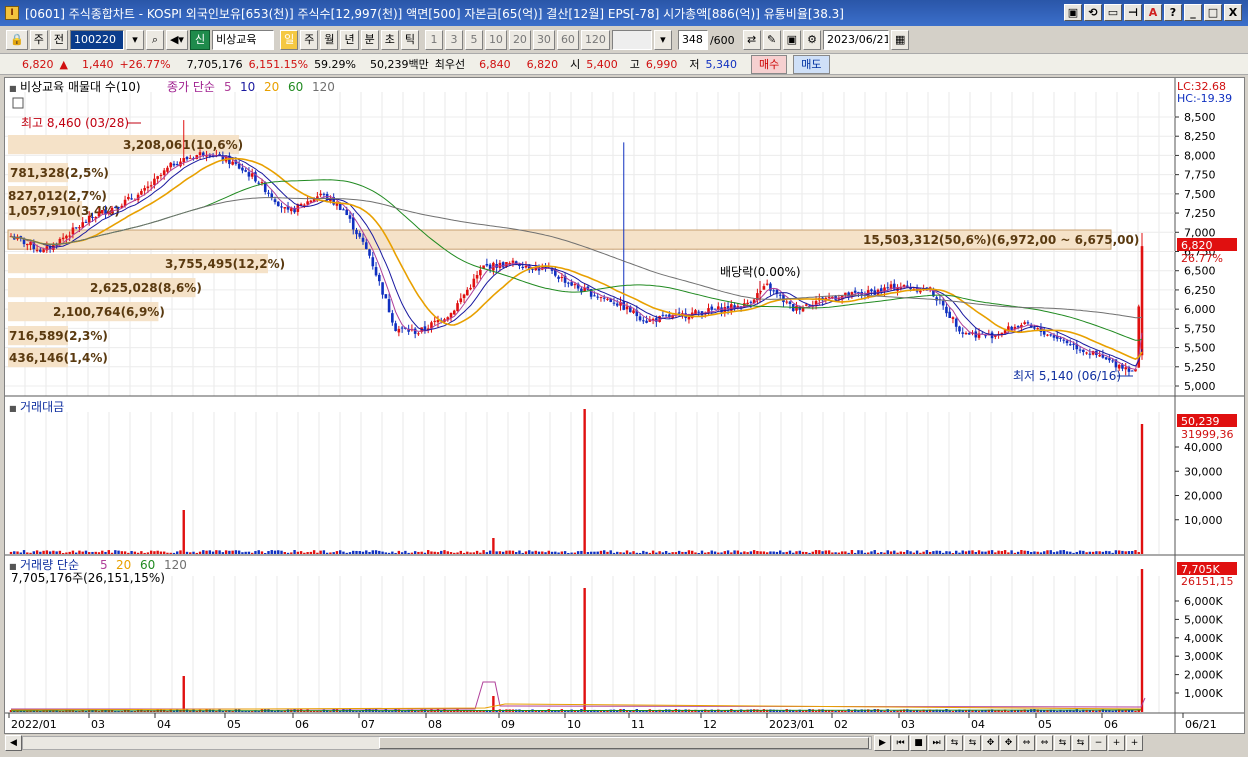 Image resolution: width=1248 pixels, height=757 pixels. I want to click on link-button: ⇆, so click(954, 743).